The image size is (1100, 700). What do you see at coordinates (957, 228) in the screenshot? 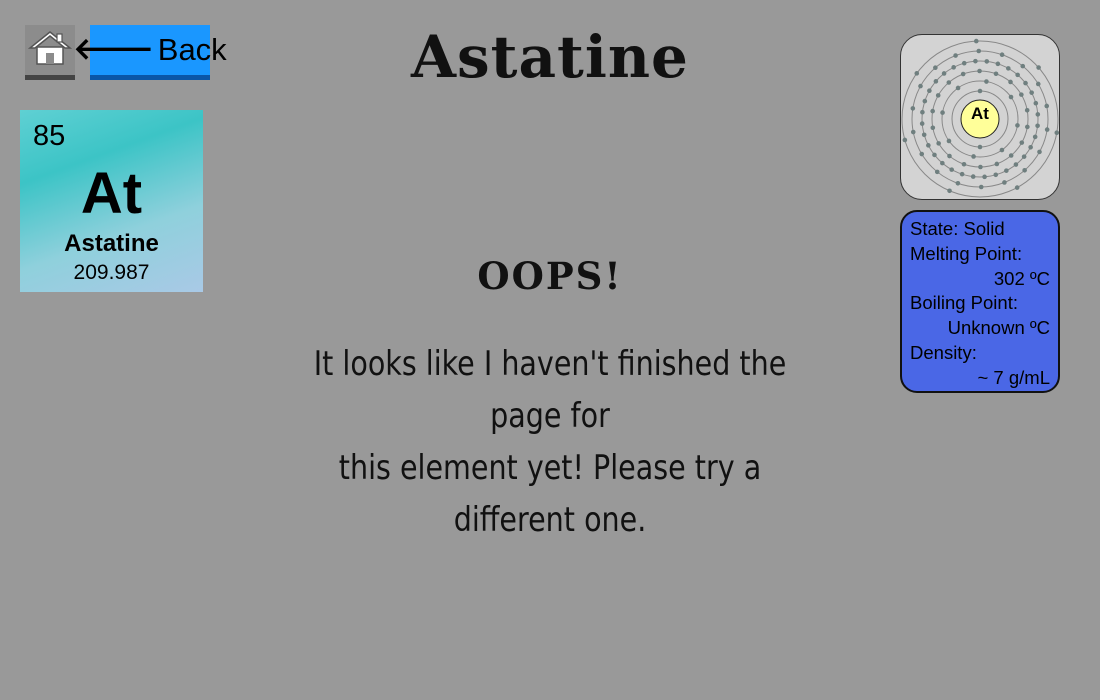
I see `state-text: State: Solid` at bounding box center [957, 228].